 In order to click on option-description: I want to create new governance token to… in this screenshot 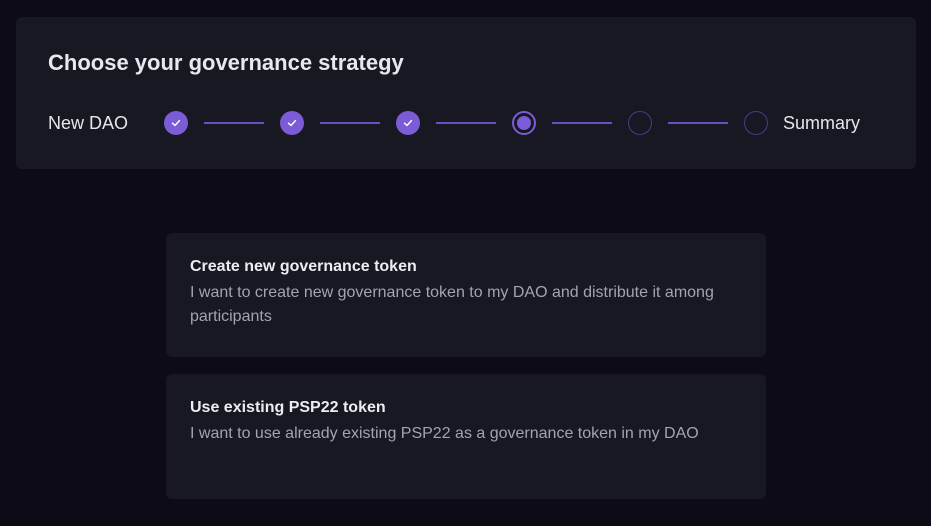, I will do `click(452, 304)`.